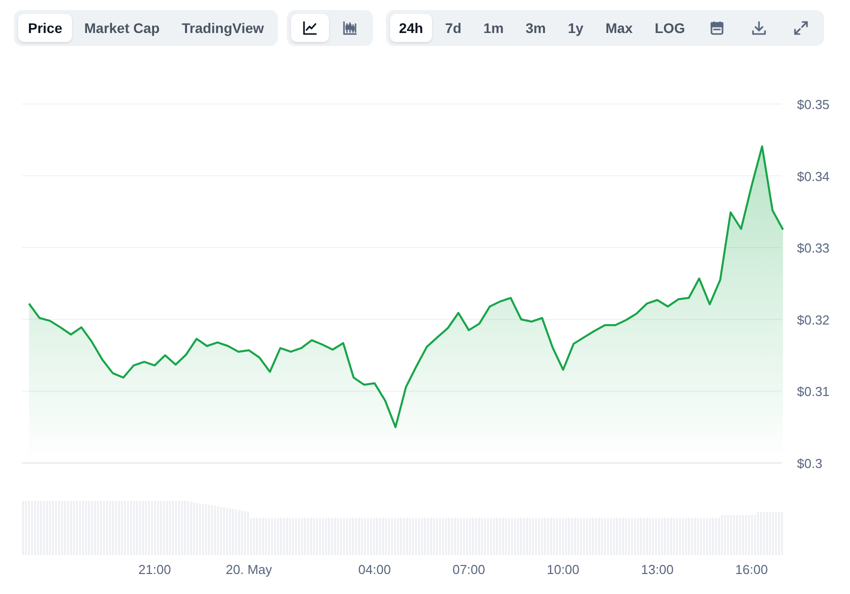 This screenshot has height=594, width=850. Describe the element at coordinates (657, 569) in the screenshot. I see `x-axis-label: 13:00` at that location.